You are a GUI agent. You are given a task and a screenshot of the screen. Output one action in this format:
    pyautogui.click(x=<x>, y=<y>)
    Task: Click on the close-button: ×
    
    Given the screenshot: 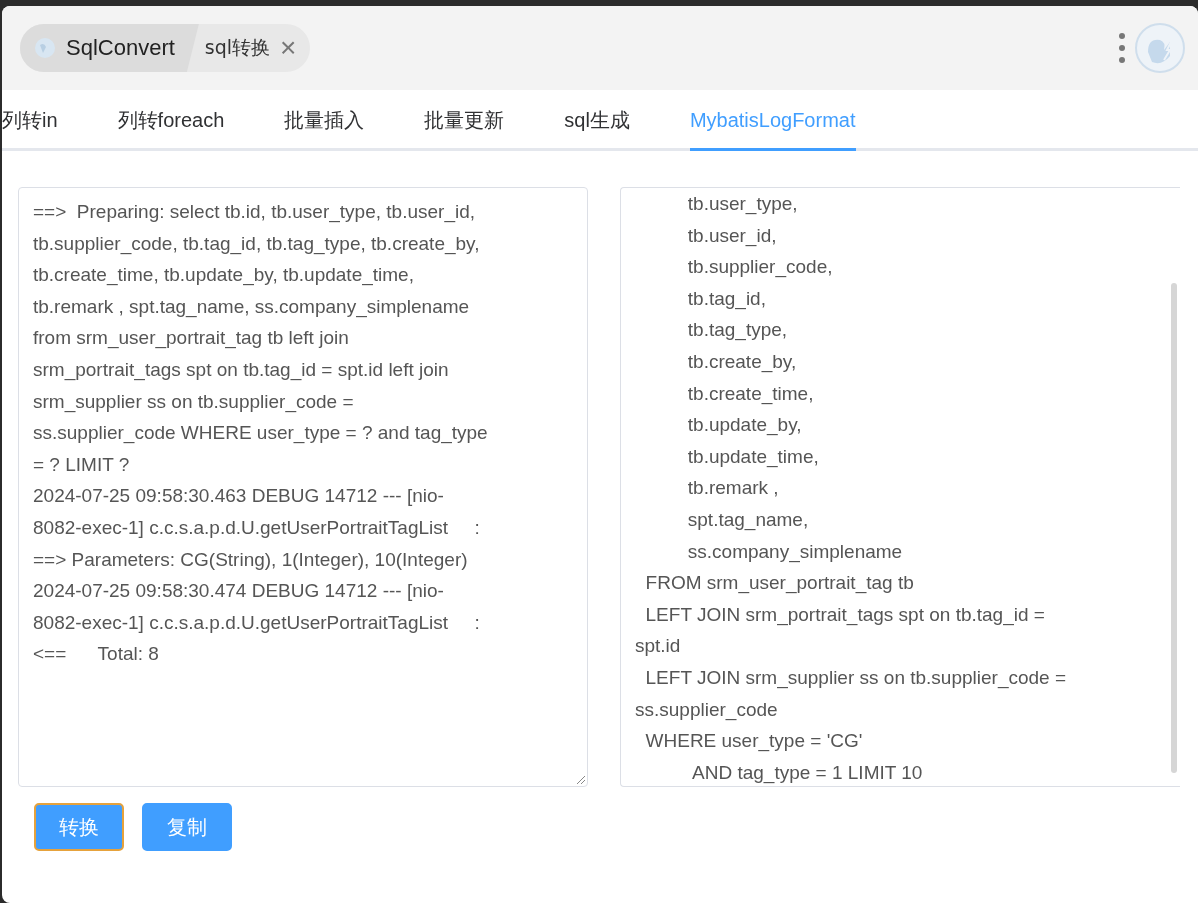 What is the action you would take?
    pyautogui.click(x=290, y=48)
    